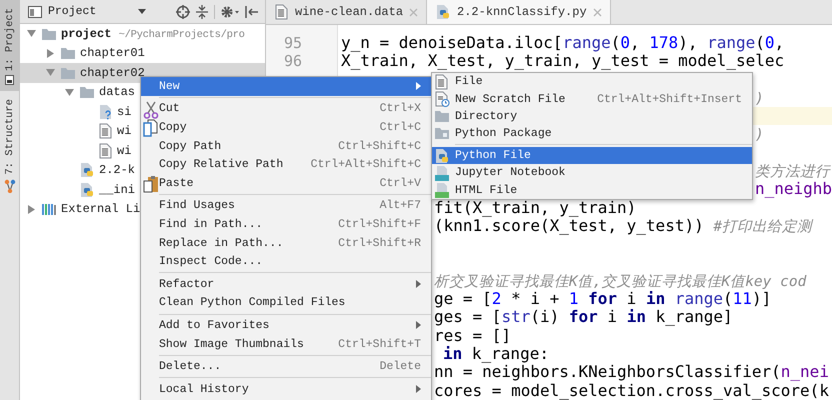  What do you see at coordinates (473, 335) in the screenshot?
I see `code-line: res = []` at bounding box center [473, 335].